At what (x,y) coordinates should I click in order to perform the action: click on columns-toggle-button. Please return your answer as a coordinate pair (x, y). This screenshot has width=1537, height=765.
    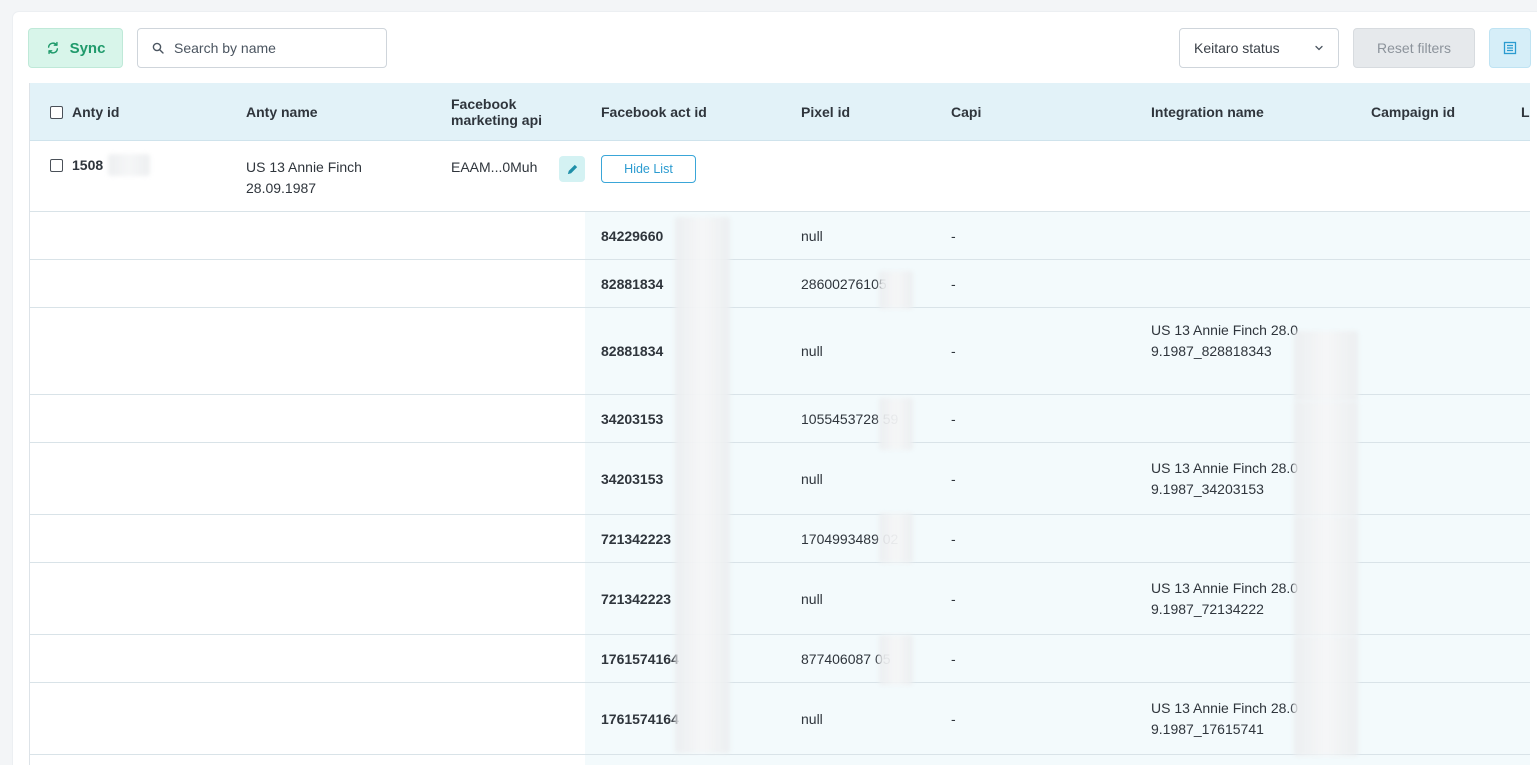
    Looking at the image, I should click on (1510, 48).